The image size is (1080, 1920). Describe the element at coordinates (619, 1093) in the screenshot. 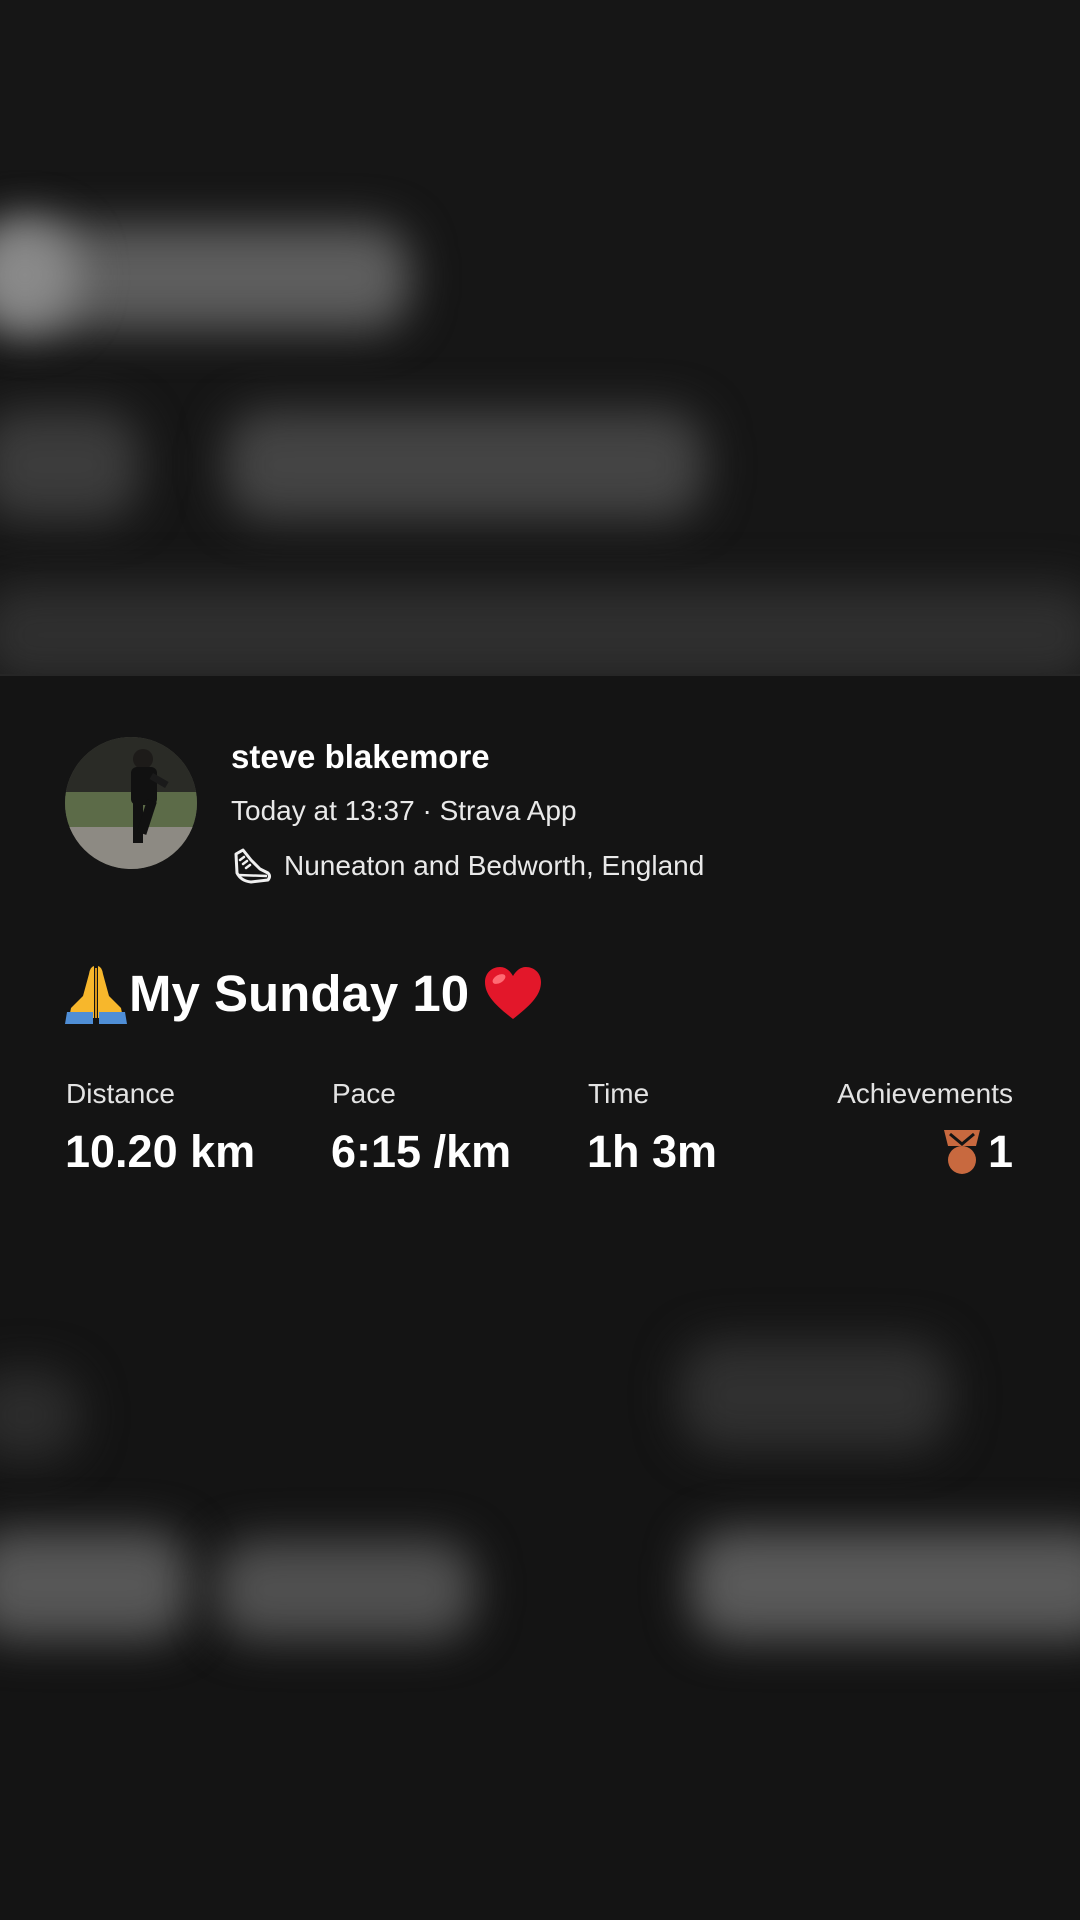

I see `time-label: Time` at that location.